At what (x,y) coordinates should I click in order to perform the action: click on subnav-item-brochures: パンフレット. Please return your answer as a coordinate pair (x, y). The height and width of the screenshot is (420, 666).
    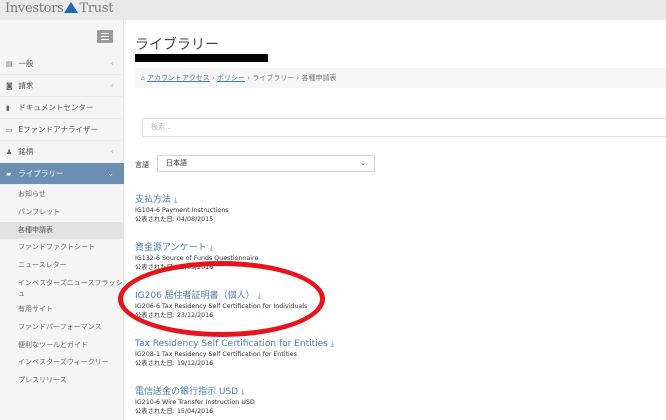
    Looking at the image, I should click on (62, 213).